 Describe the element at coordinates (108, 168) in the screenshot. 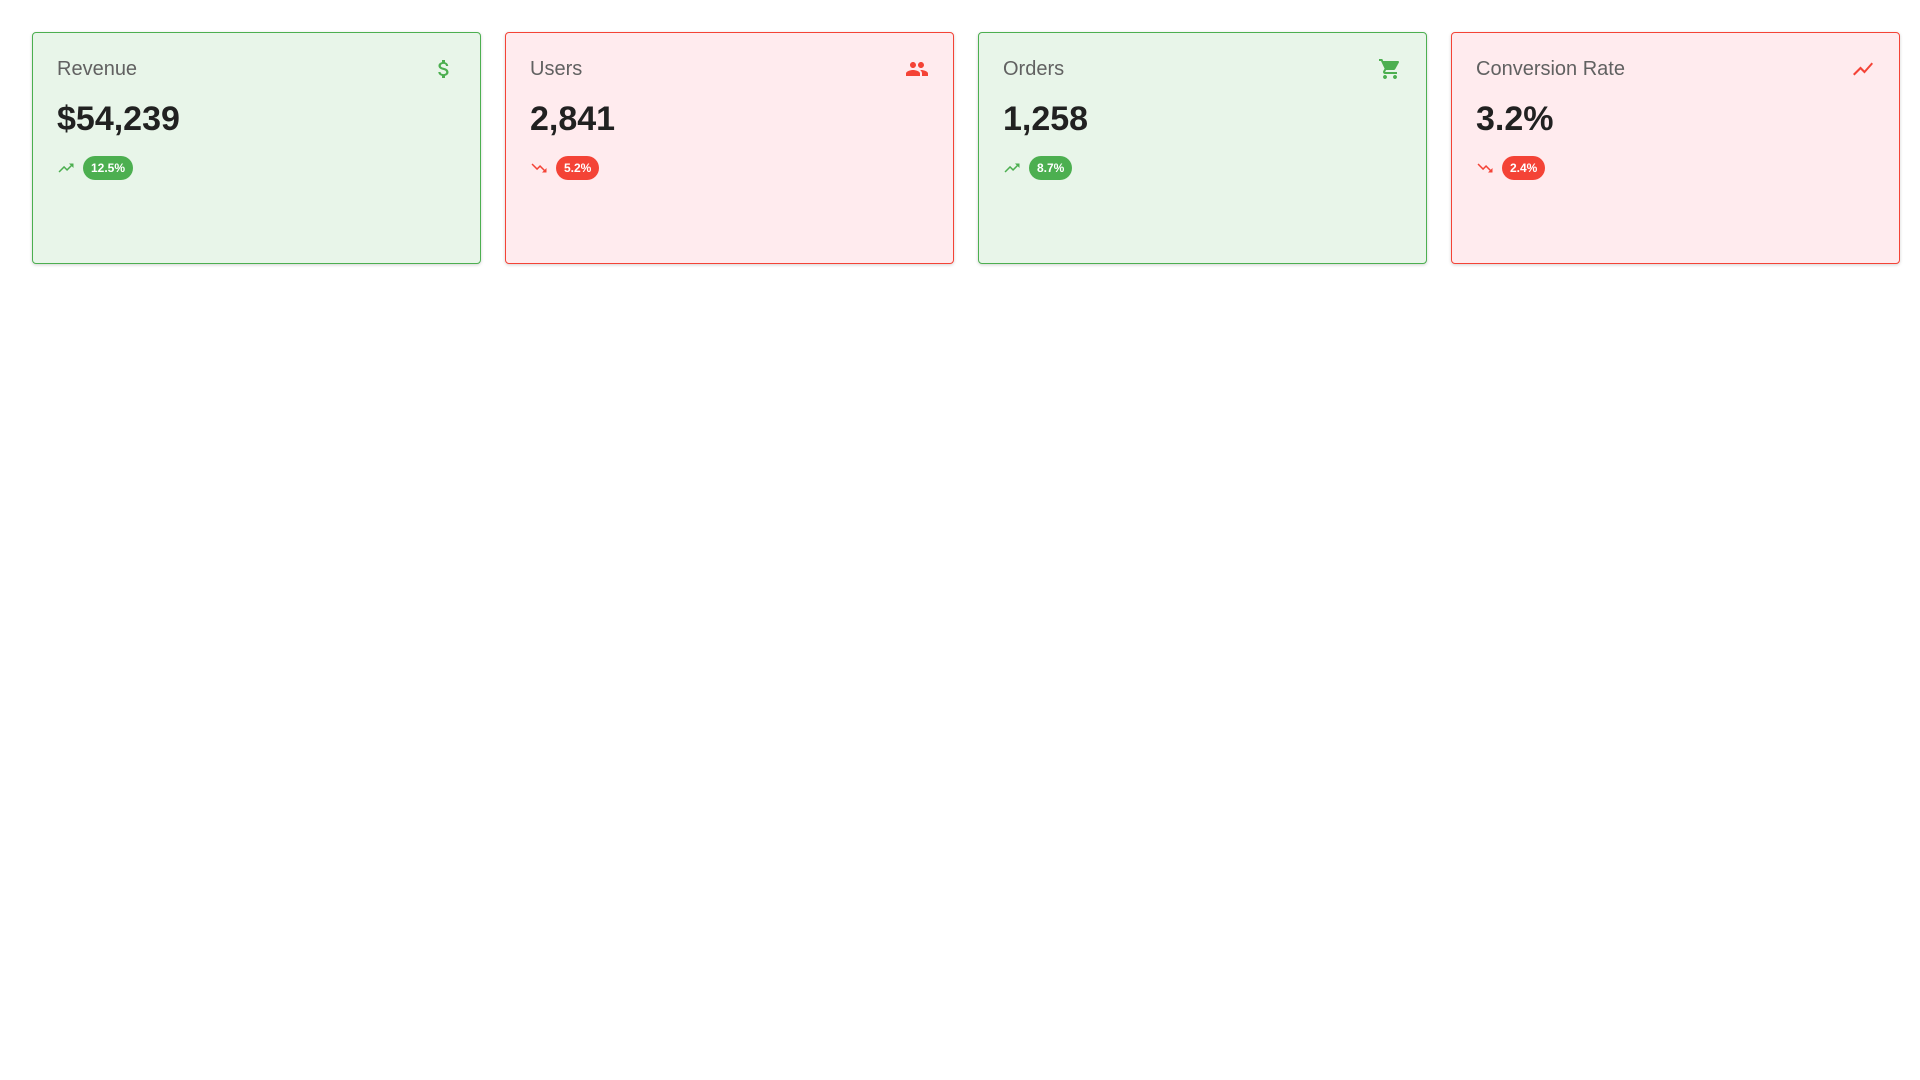

I see `change-badge: 12.5%` at that location.